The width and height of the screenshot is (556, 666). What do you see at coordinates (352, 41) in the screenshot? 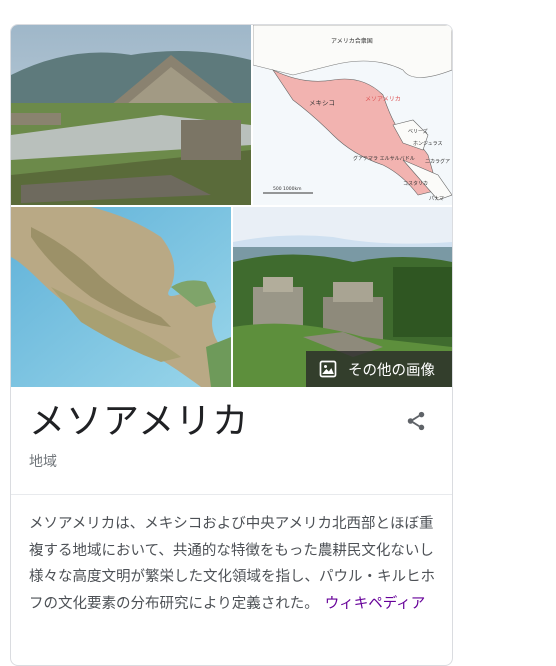
I see `map-label-usa: アメリカ合衆国` at bounding box center [352, 41].